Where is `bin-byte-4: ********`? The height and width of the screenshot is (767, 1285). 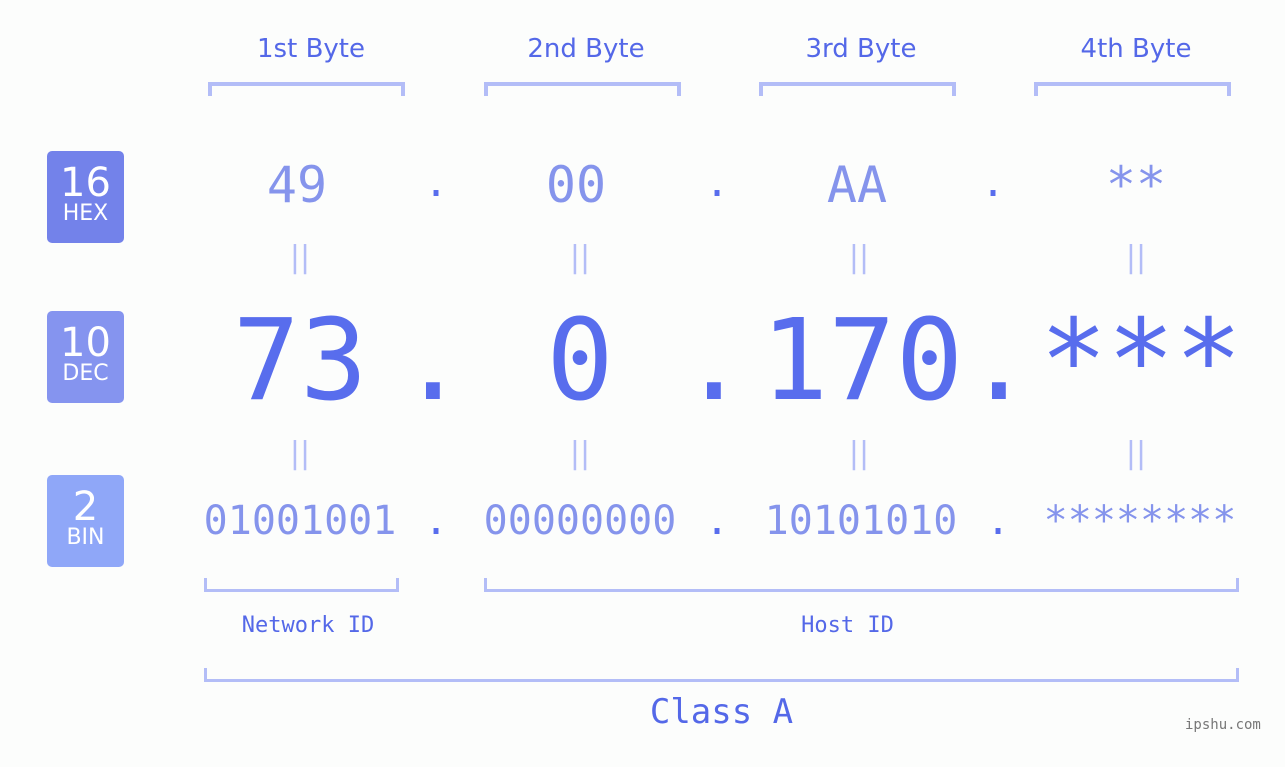
bin-byte-4: ******** is located at coordinates (1140, 521).